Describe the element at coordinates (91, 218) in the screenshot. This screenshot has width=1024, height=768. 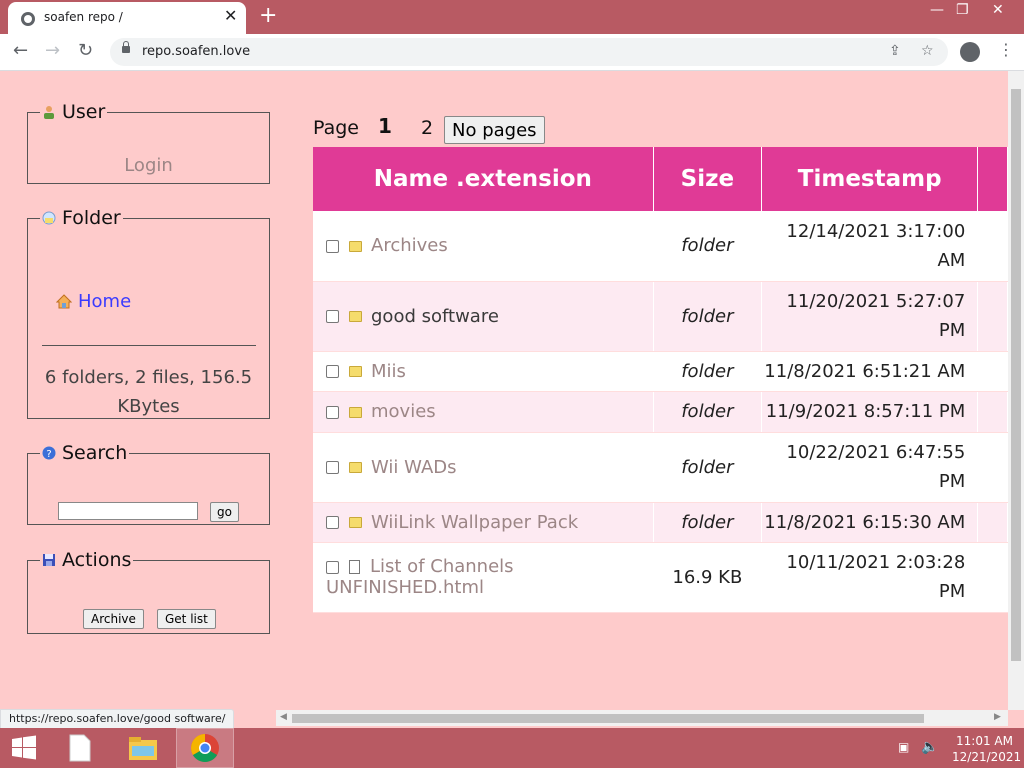
I see `folder-legend-label: Folder` at that location.